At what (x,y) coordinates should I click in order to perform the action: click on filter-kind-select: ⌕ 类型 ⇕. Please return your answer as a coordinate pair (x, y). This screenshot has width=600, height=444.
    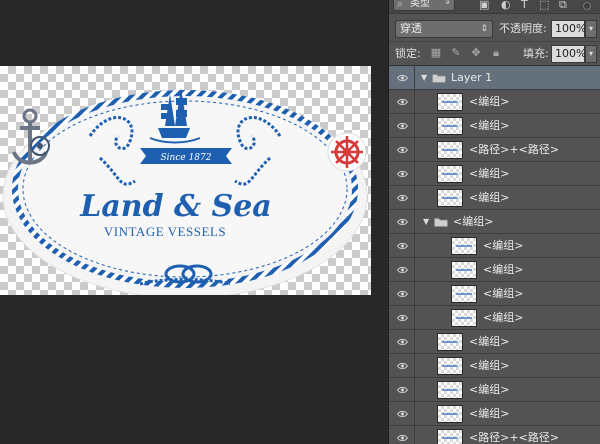
    Looking at the image, I should click on (424, 5).